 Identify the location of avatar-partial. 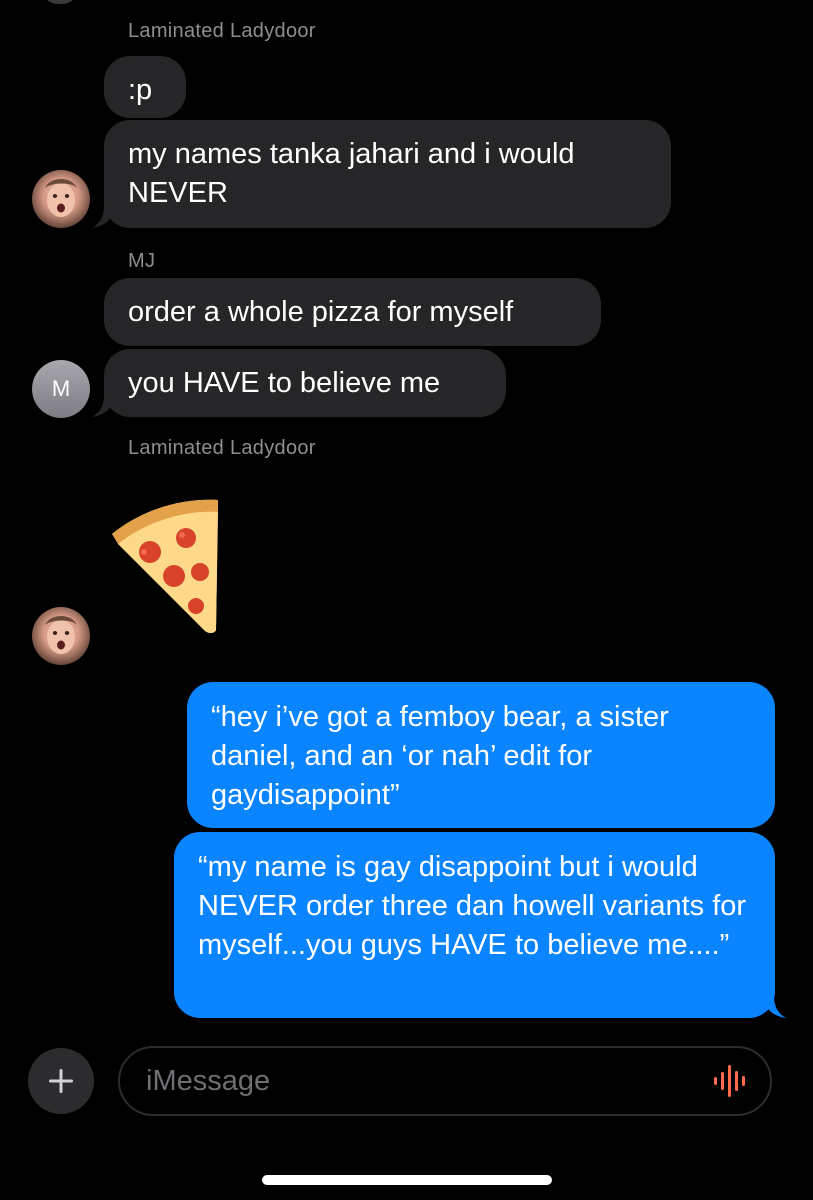
(60, 2).